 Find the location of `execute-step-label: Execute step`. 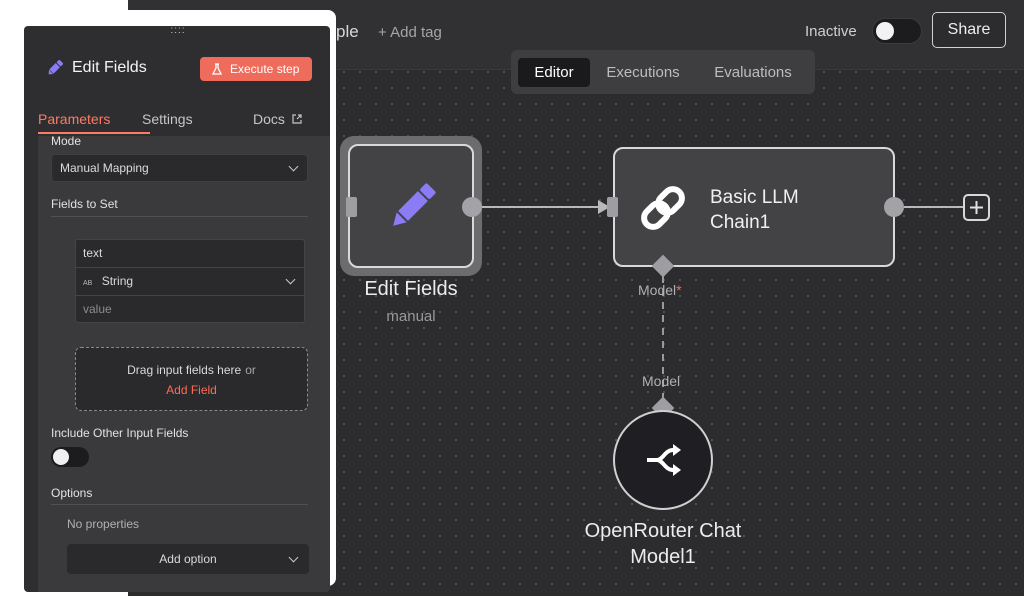

execute-step-label: Execute step is located at coordinates (265, 69).